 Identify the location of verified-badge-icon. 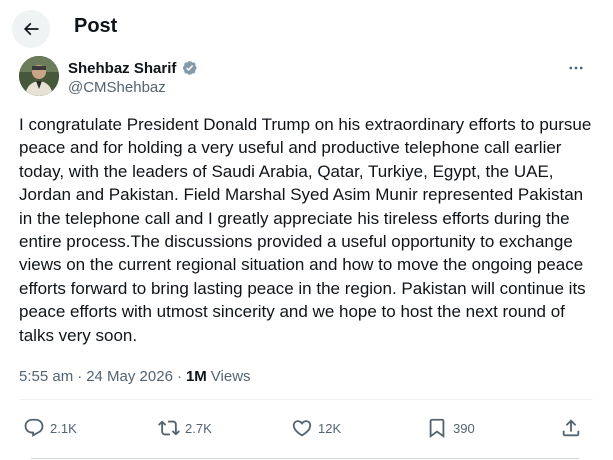
(189, 68).